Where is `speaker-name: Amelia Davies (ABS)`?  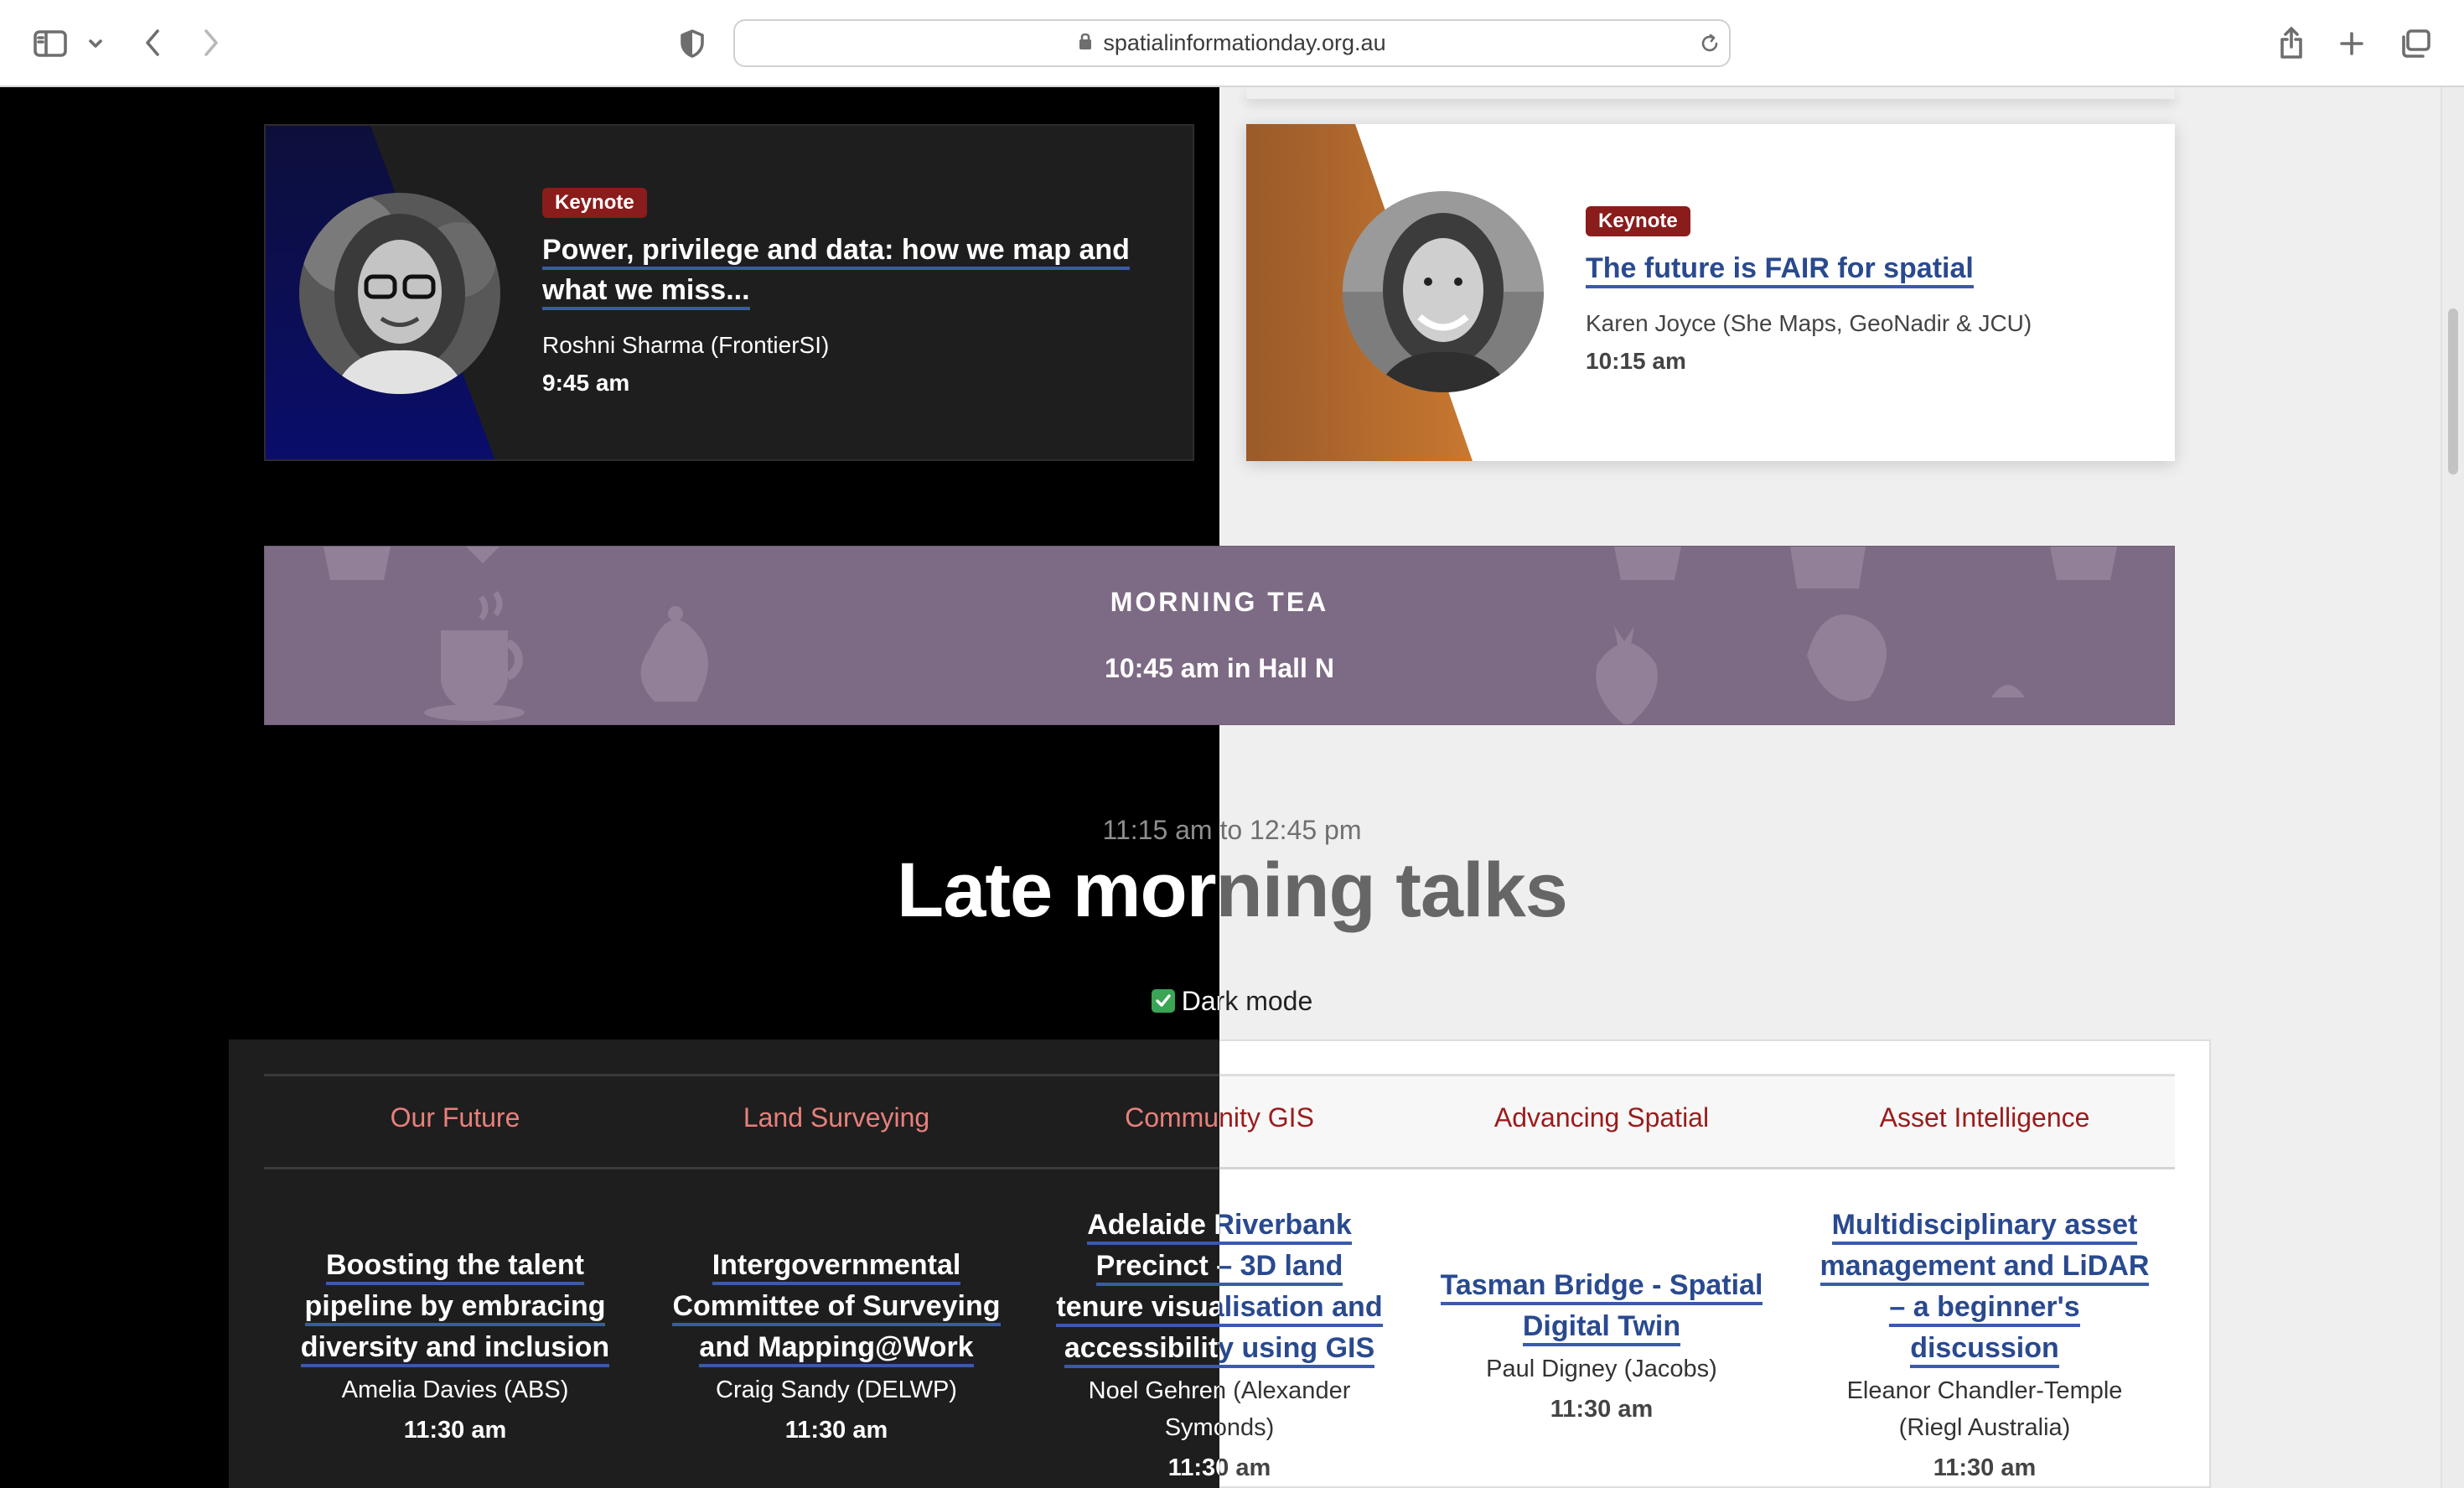
speaker-name: Amelia Davies (ABS) is located at coordinates (455, 1390).